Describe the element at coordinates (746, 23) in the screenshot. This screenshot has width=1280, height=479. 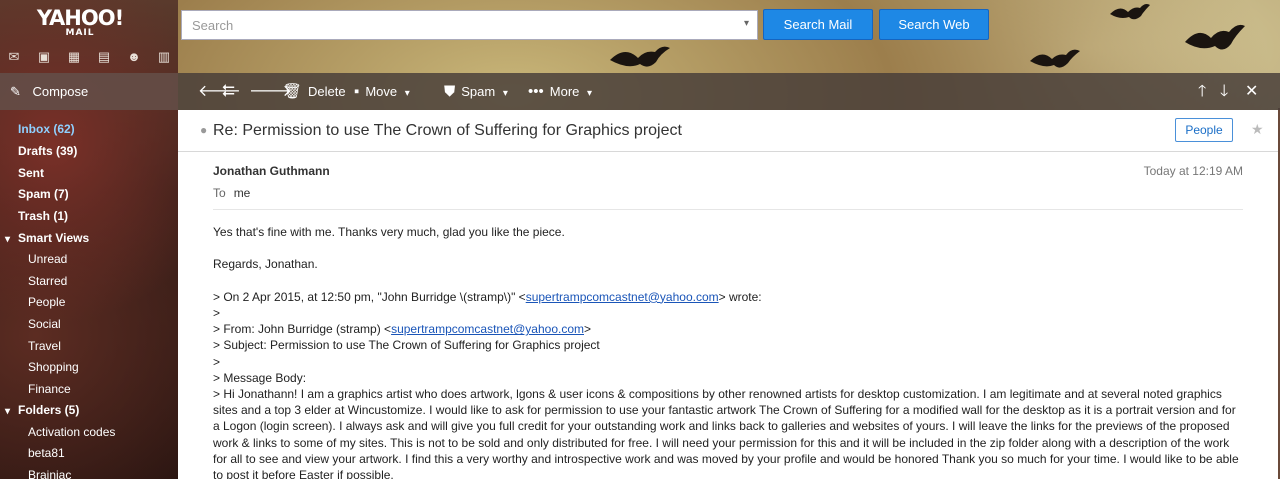
I see `search-options-chevron-icon: ▾` at that location.